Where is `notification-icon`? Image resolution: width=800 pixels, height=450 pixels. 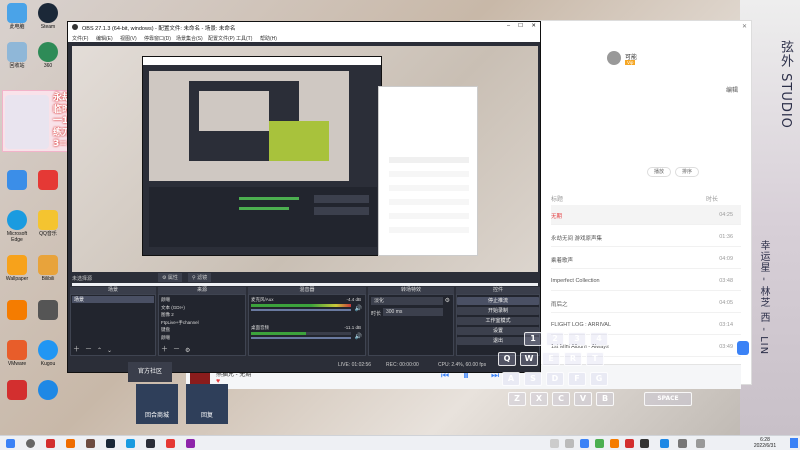
notification-icon is located at coordinates (794, 443).